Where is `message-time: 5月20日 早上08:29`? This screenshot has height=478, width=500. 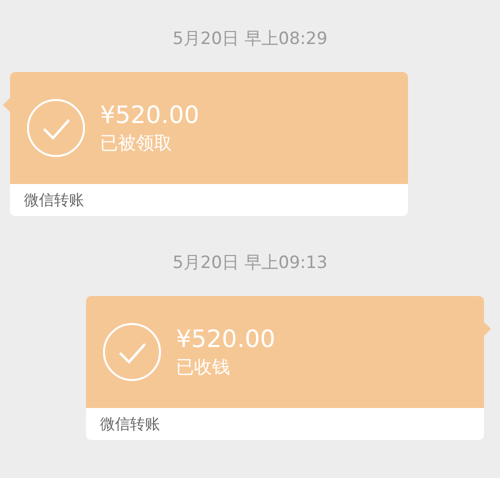 message-time: 5月20日 早上08:29 is located at coordinates (250, 39).